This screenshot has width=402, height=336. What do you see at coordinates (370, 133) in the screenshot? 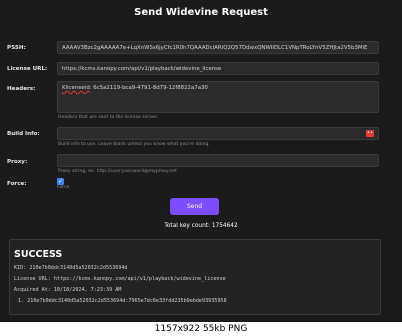
I see `password-manager-icon: ••` at bounding box center [370, 133].